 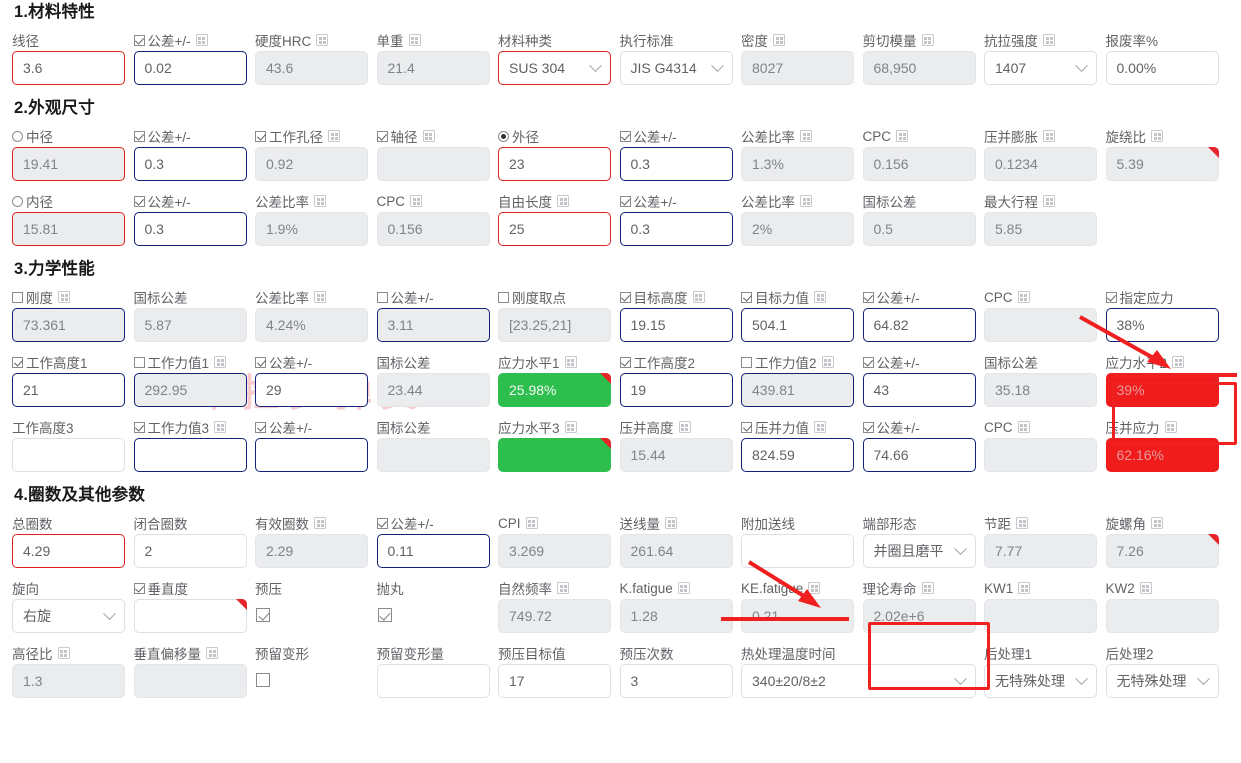 I want to click on input-field: 23.44, so click(x=433, y=390).